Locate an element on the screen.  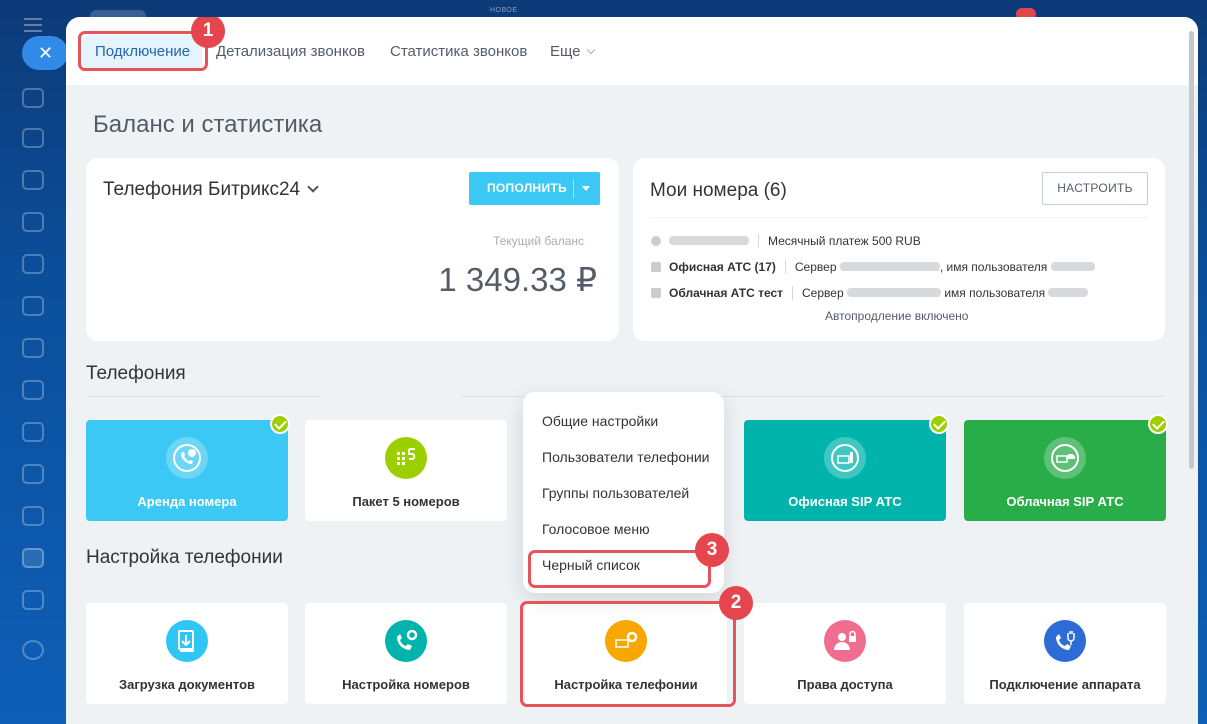
scrollbar is located at coordinates (1191, 250).